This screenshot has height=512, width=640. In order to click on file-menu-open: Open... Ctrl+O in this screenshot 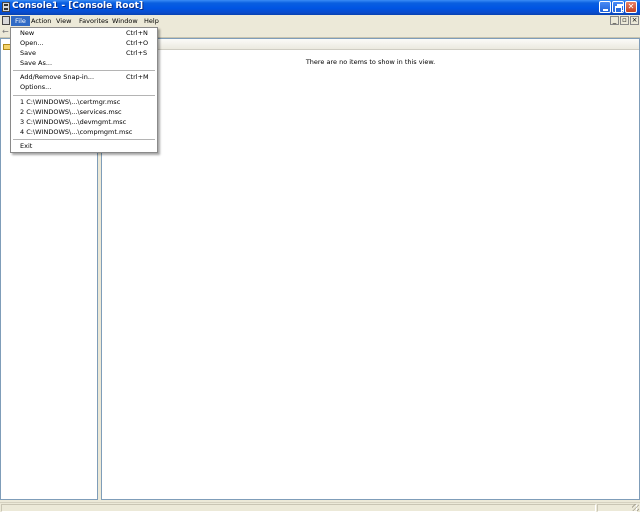, I will do `click(84, 43)`.